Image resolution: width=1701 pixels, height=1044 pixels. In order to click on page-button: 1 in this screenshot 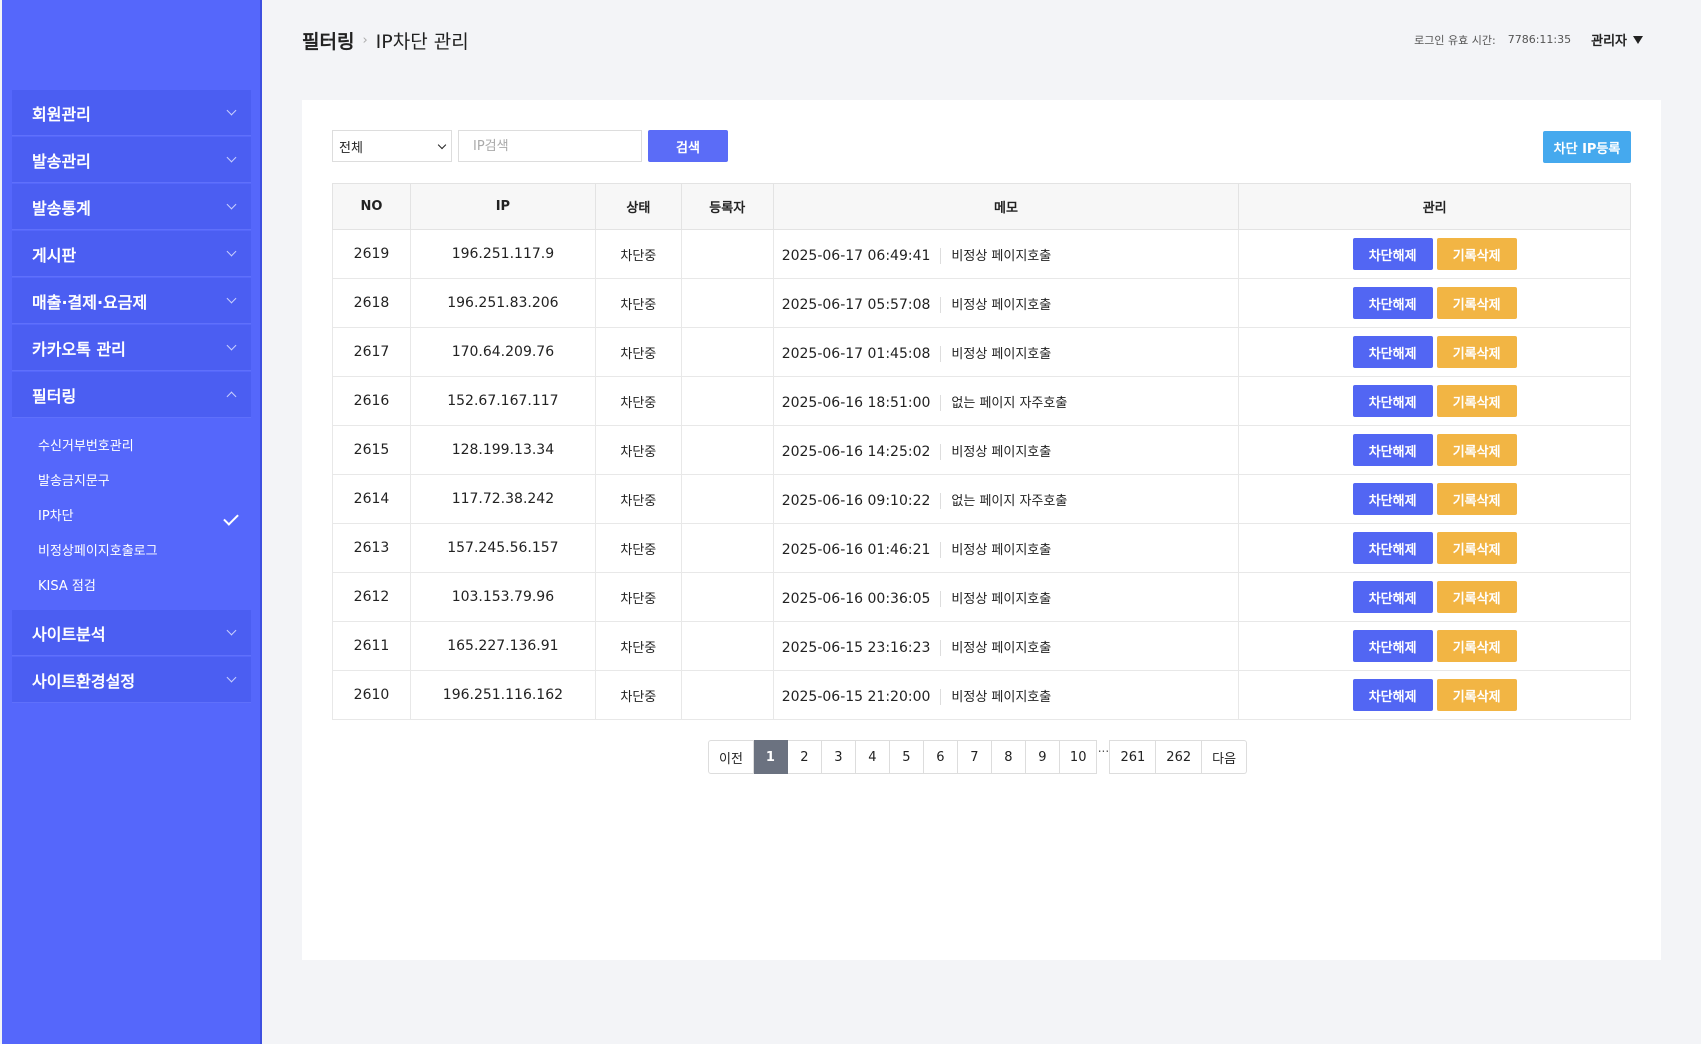, I will do `click(770, 757)`.